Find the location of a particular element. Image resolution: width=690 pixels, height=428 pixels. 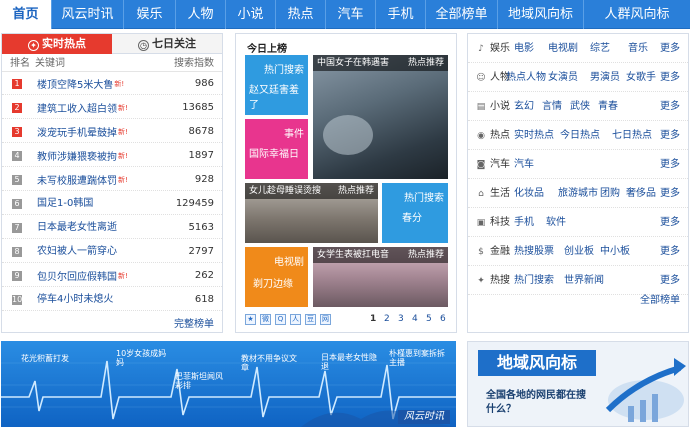

category-link: 奢侈品 is located at coordinates (641, 193).